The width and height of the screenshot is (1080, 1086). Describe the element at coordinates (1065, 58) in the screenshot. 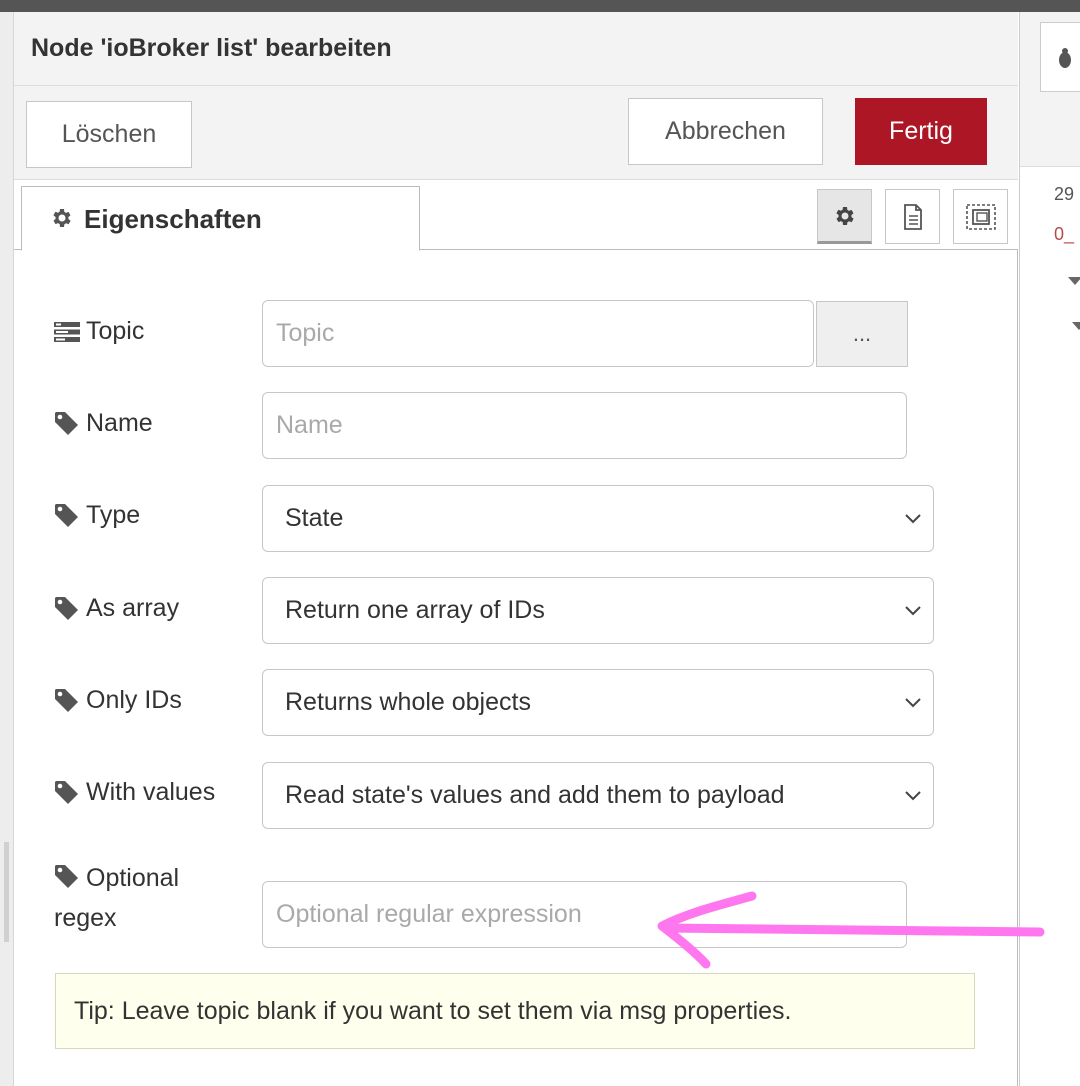

I see `bug-icon` at that location.